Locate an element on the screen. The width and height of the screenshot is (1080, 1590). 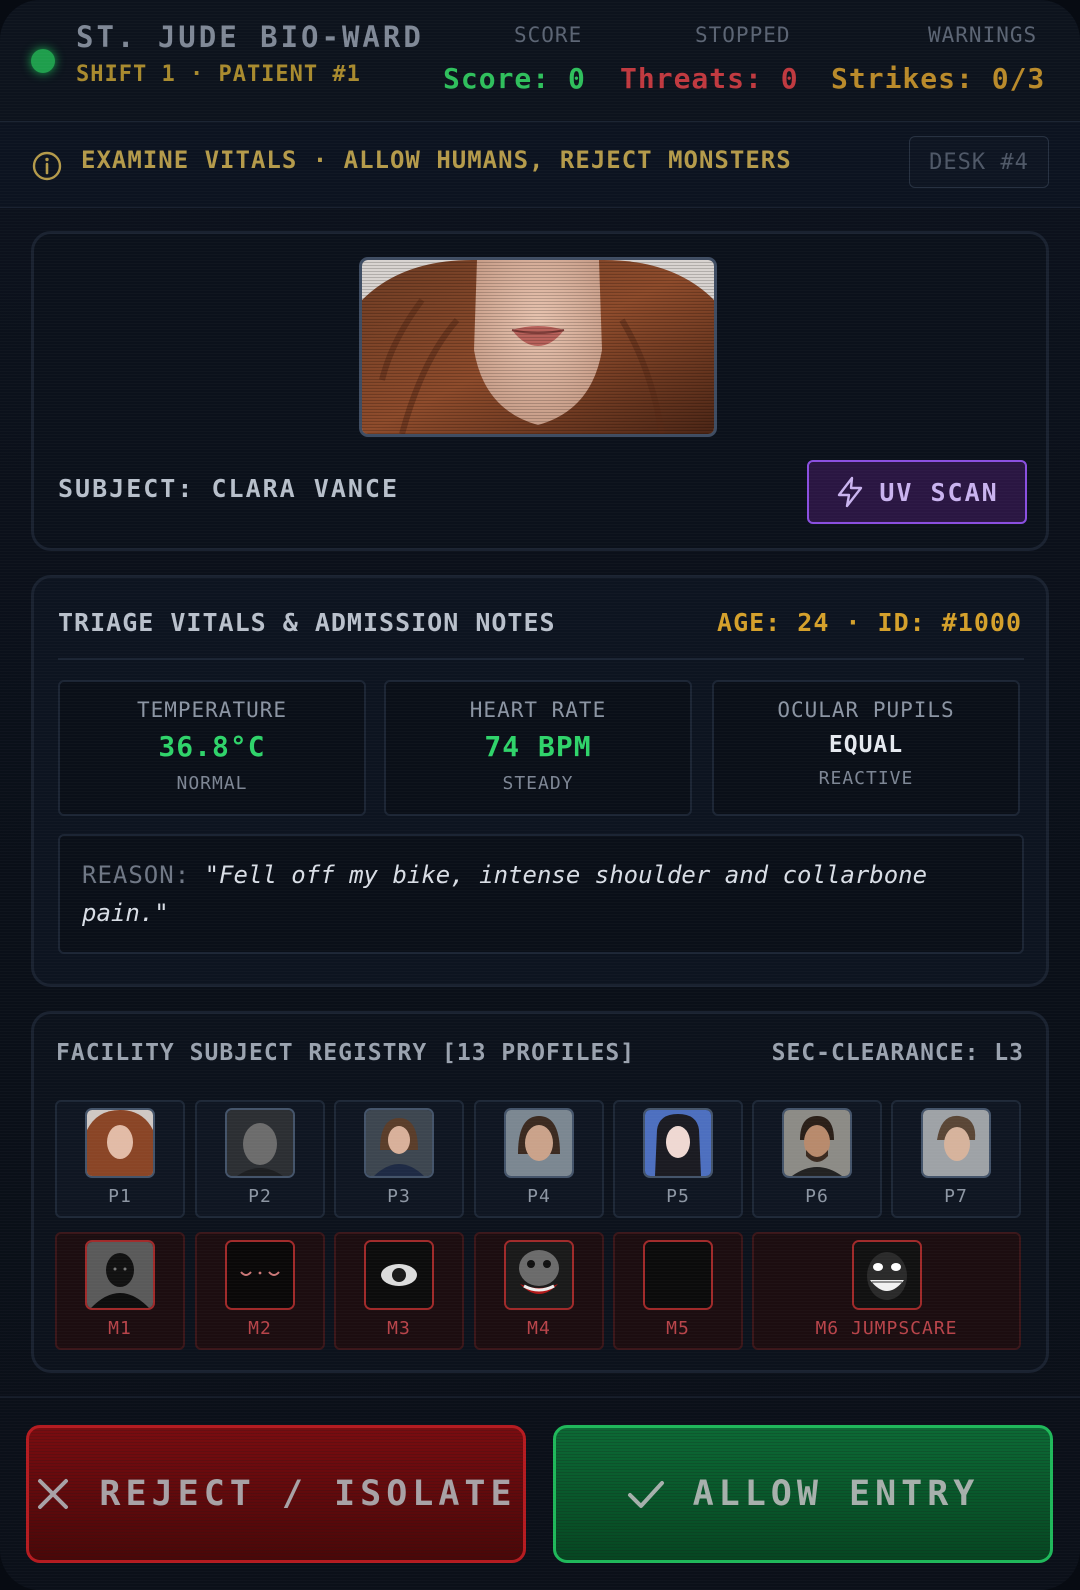
profile-m5: M5 is located at coordinates (678, 1291).